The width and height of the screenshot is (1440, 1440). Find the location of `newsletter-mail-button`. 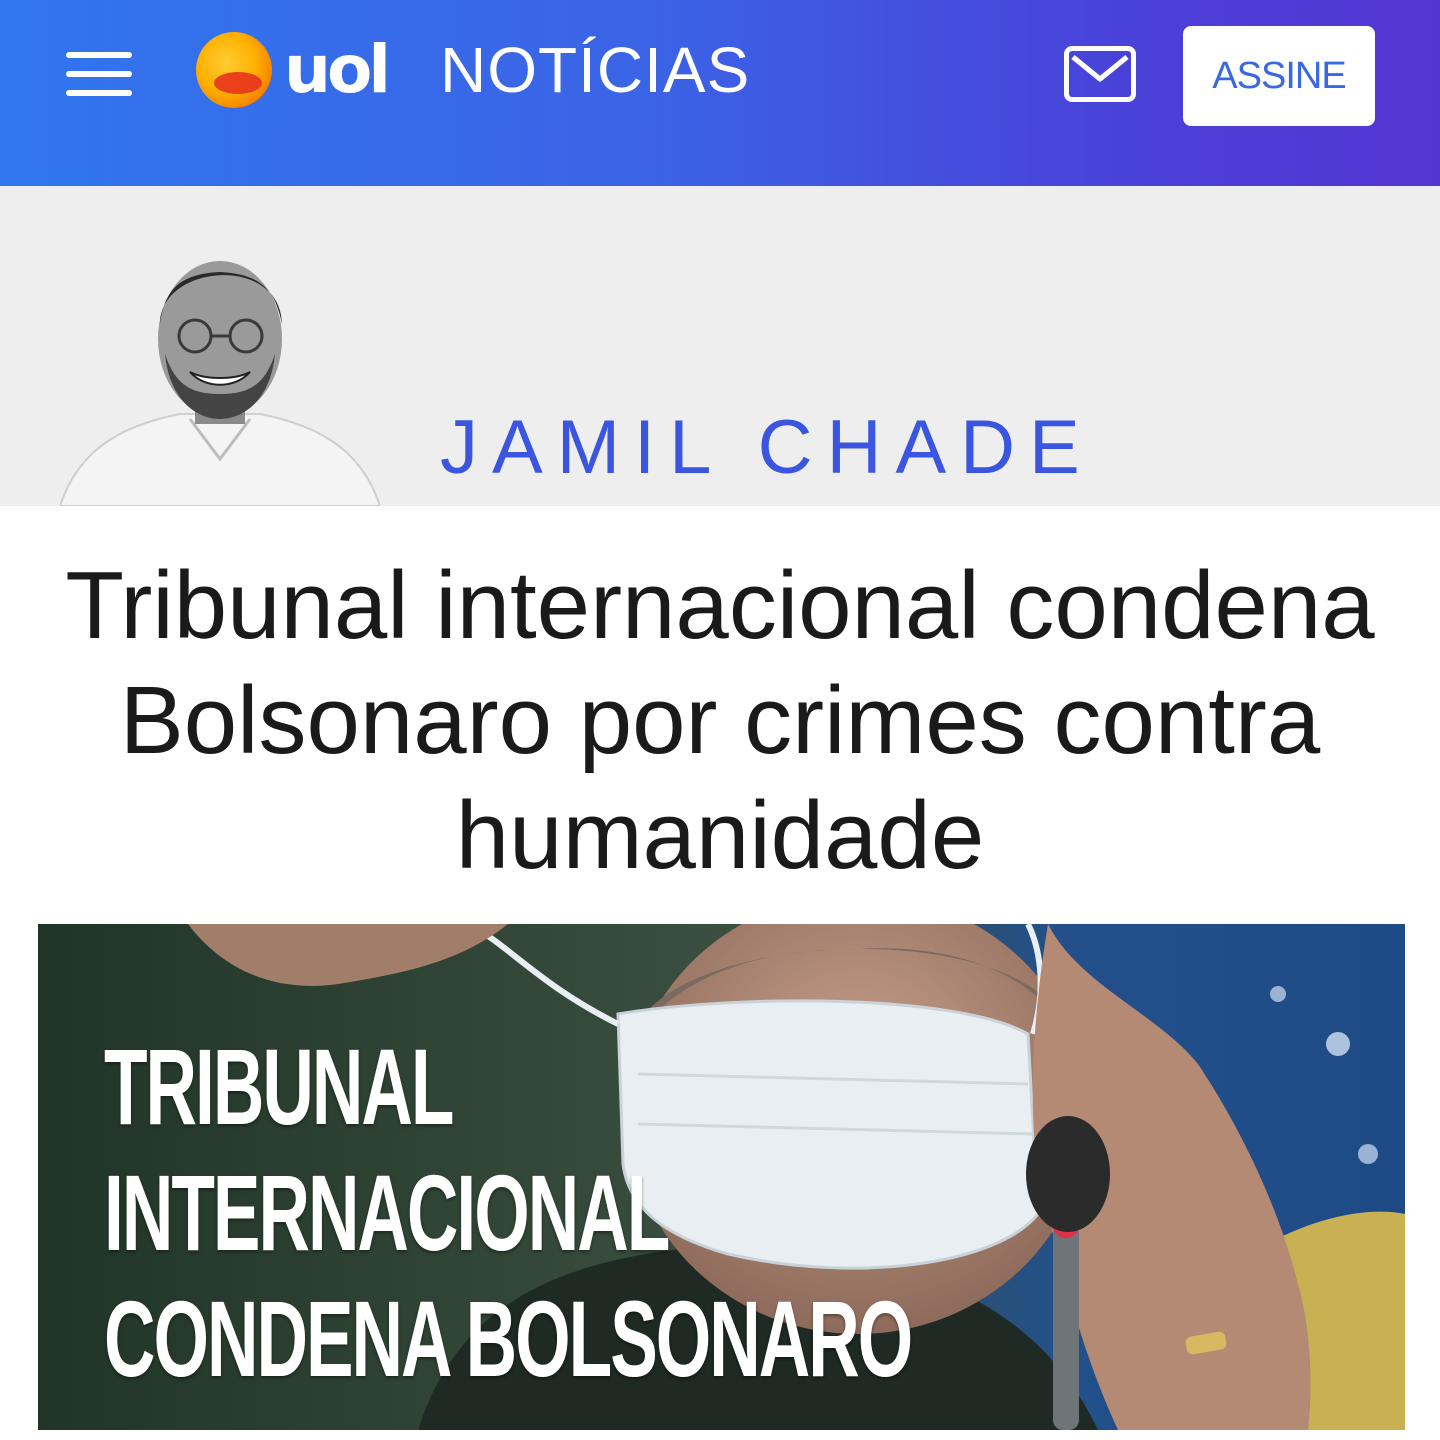

newsletter-mail-button is located at coordinates (1100, 74).